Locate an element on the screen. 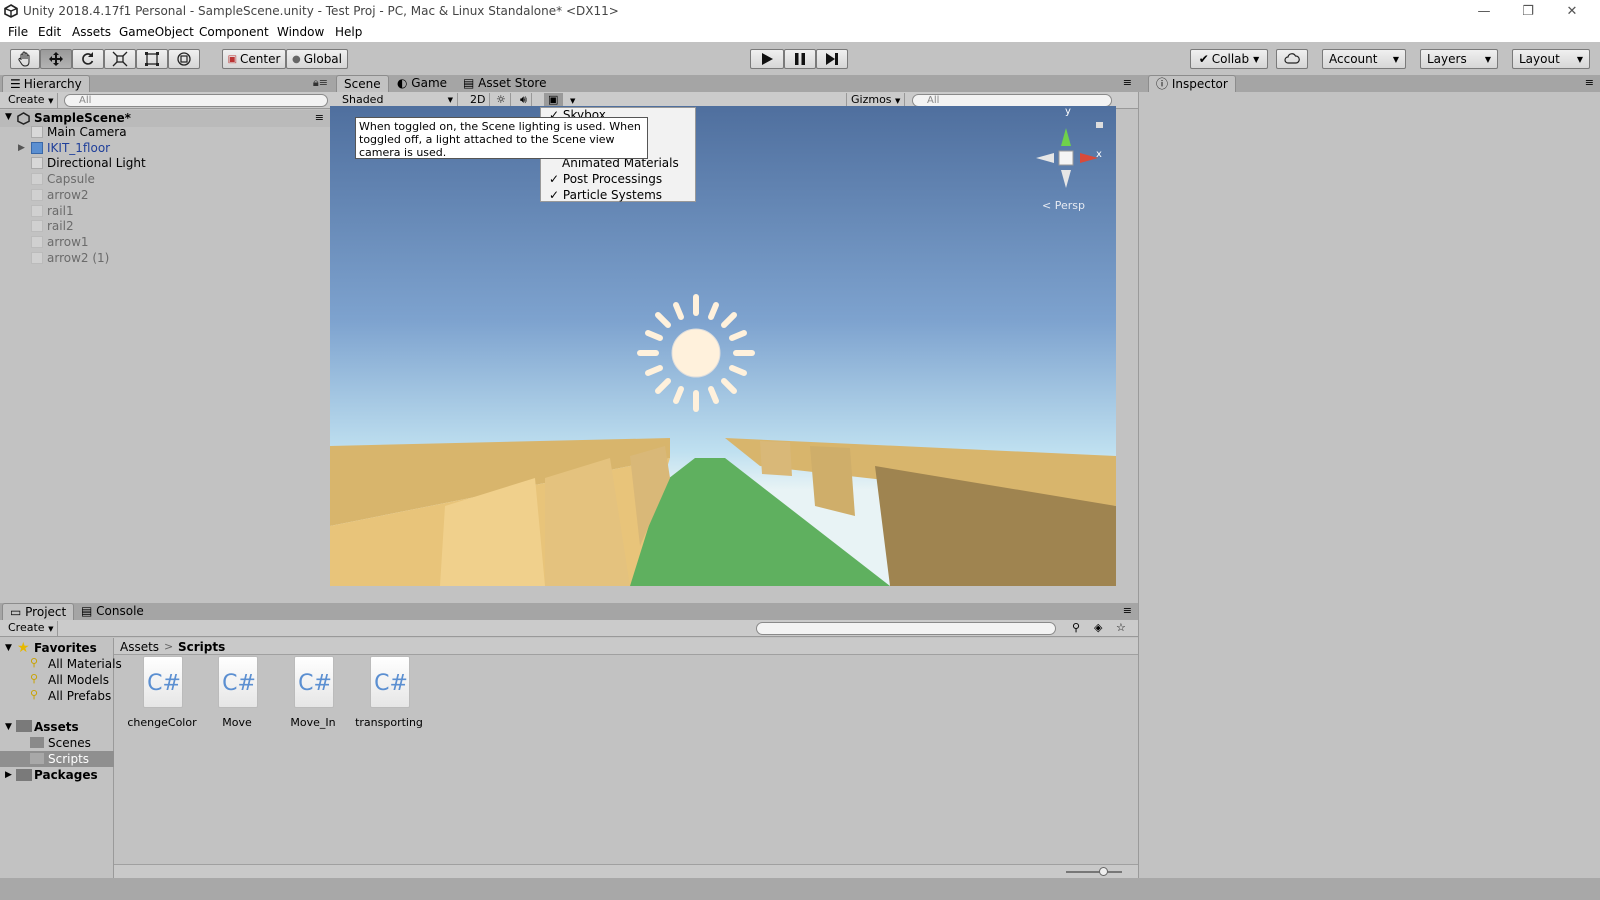 The image size is (1600, 900). favorites-label: Favorites is located at coordinates (65, 648).